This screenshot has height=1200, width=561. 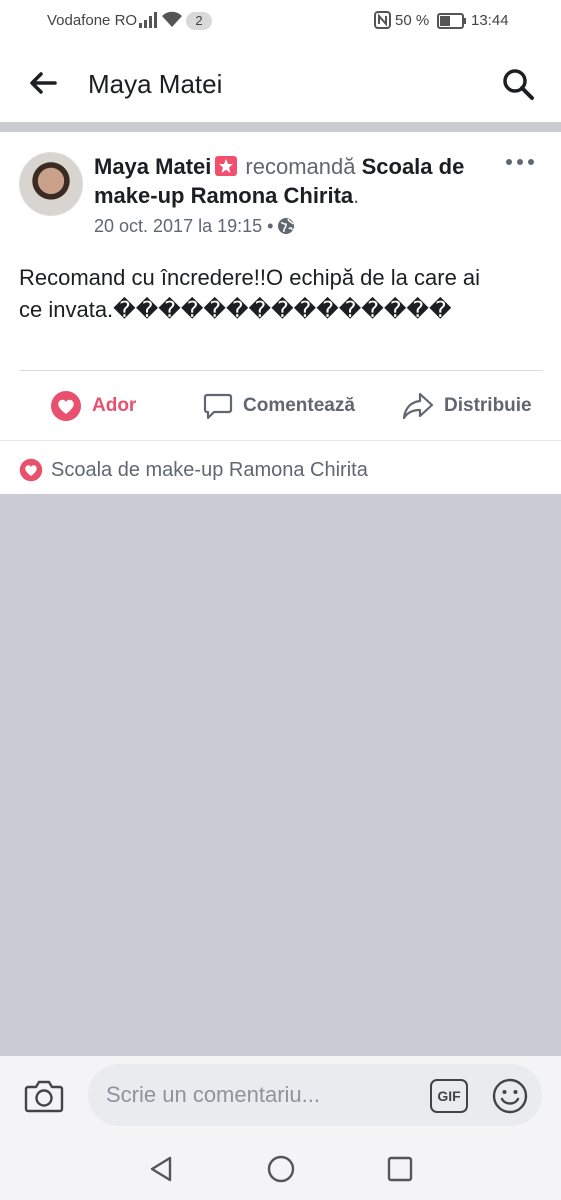 I want to click on author-avatar, so click(x=51, y=184).